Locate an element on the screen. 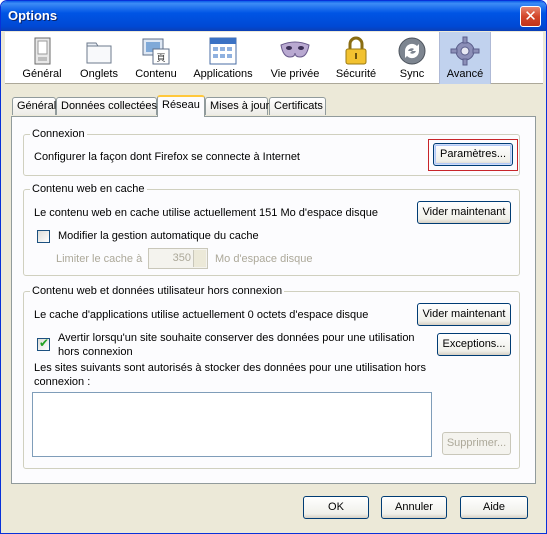 This screenshot has width=547, height=534. sites-label-line2: connexion : is located at coordinates (62, 382).